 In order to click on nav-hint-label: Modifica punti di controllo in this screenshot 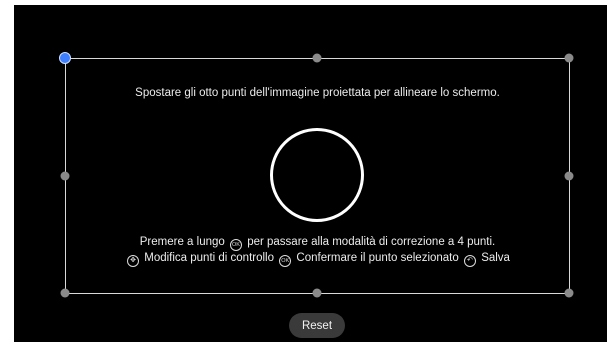, I will do `click(209, 258)`.